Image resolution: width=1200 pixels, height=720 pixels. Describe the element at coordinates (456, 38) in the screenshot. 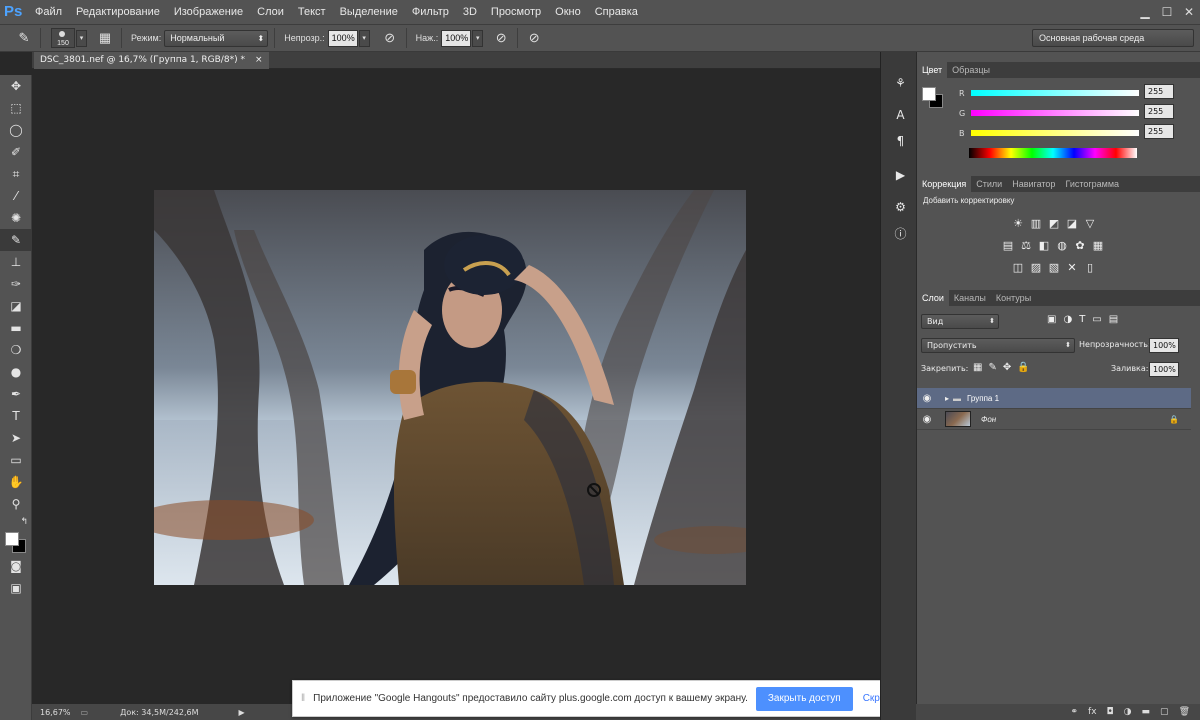

I see `pressure-input: 100%` at that location.